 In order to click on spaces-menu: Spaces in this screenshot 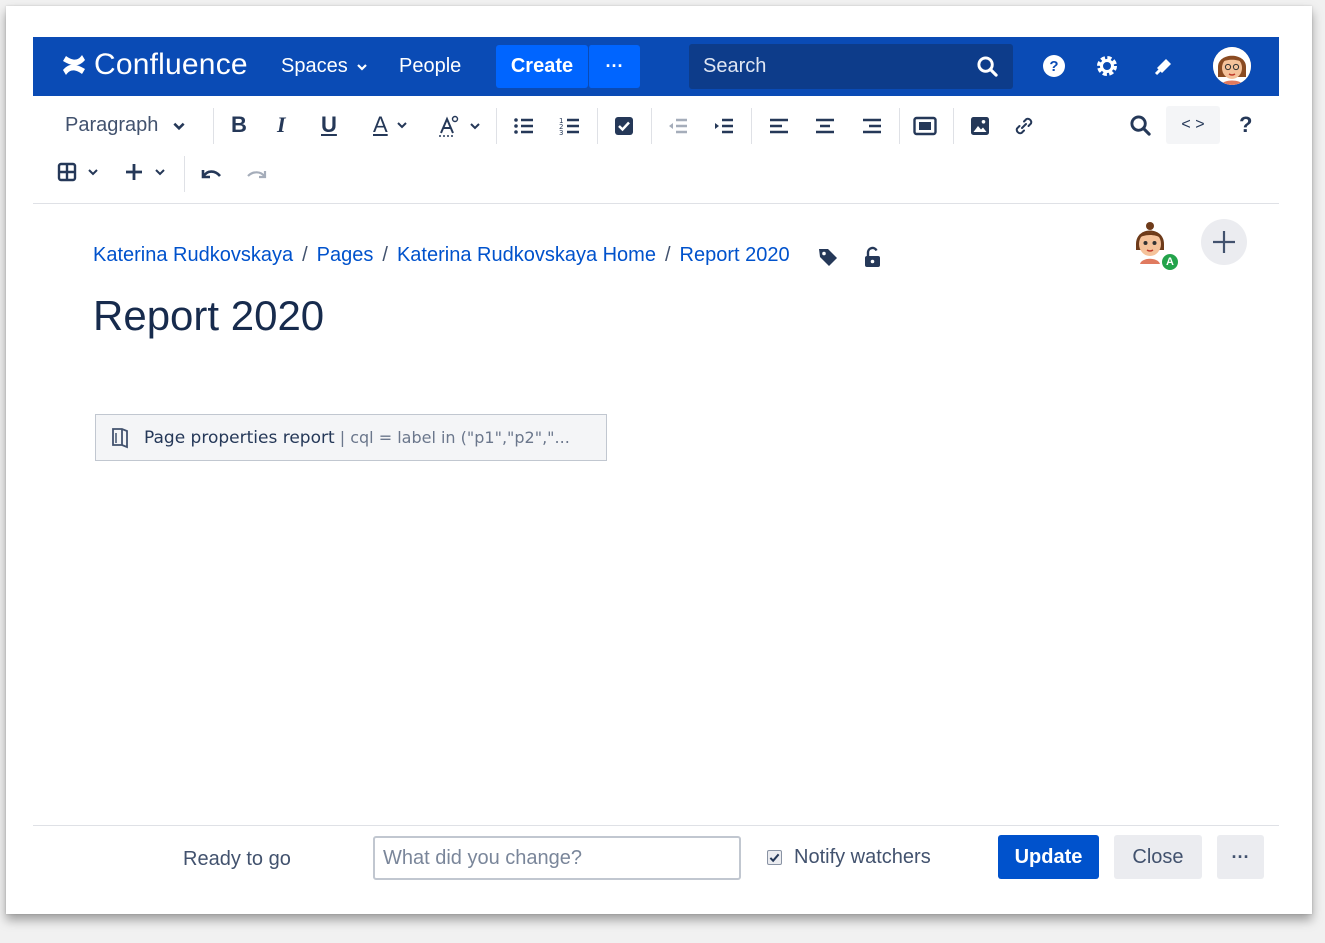, I will do `click(324, 66)`.